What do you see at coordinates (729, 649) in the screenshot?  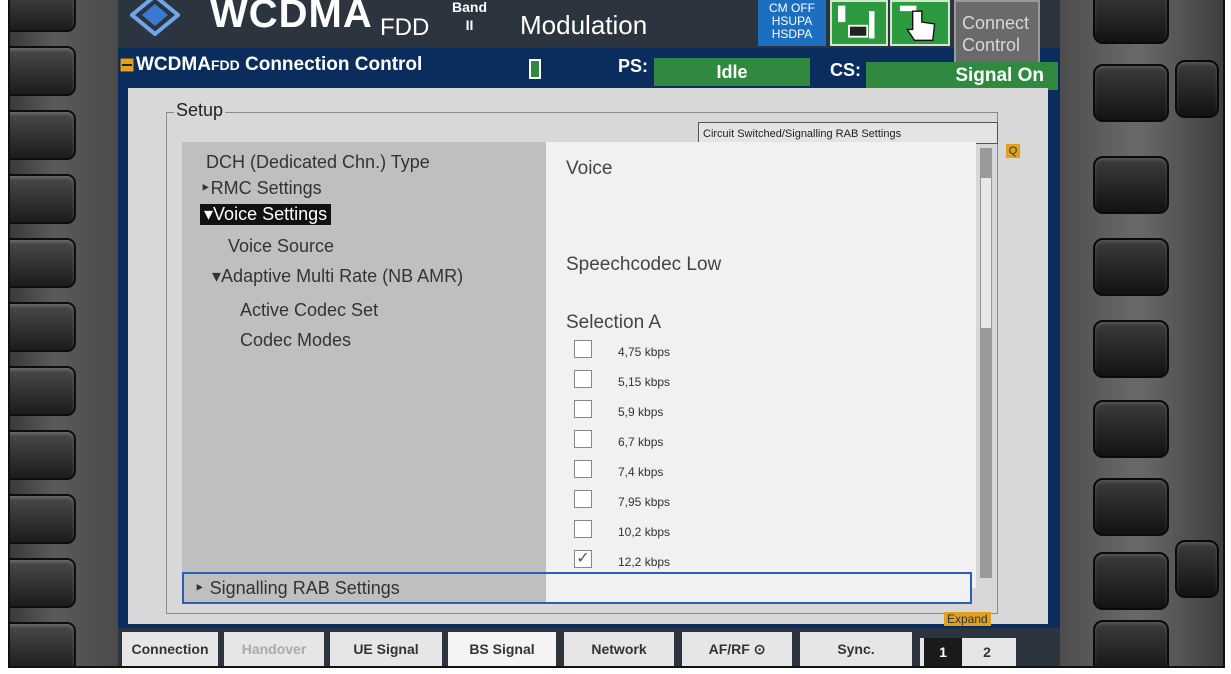 I see `af-rf-label: AF/RF` at bounding box center [729, 649].